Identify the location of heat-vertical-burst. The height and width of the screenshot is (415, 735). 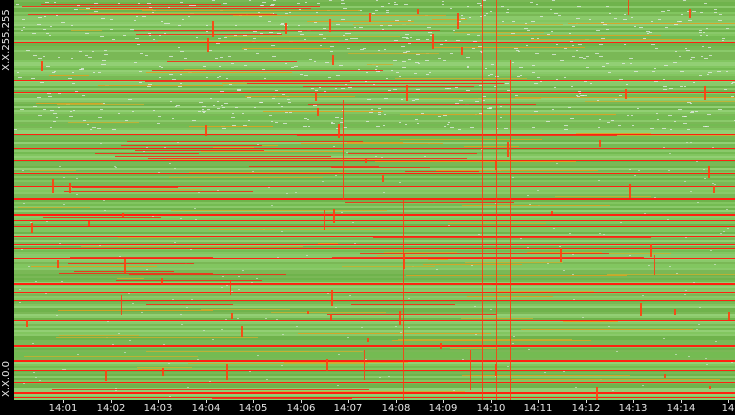
(628, 7).